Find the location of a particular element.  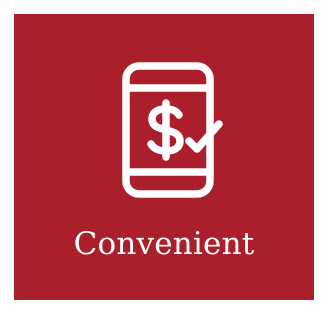

mobile-payment-check-icon is located at coordinates (176, 130).